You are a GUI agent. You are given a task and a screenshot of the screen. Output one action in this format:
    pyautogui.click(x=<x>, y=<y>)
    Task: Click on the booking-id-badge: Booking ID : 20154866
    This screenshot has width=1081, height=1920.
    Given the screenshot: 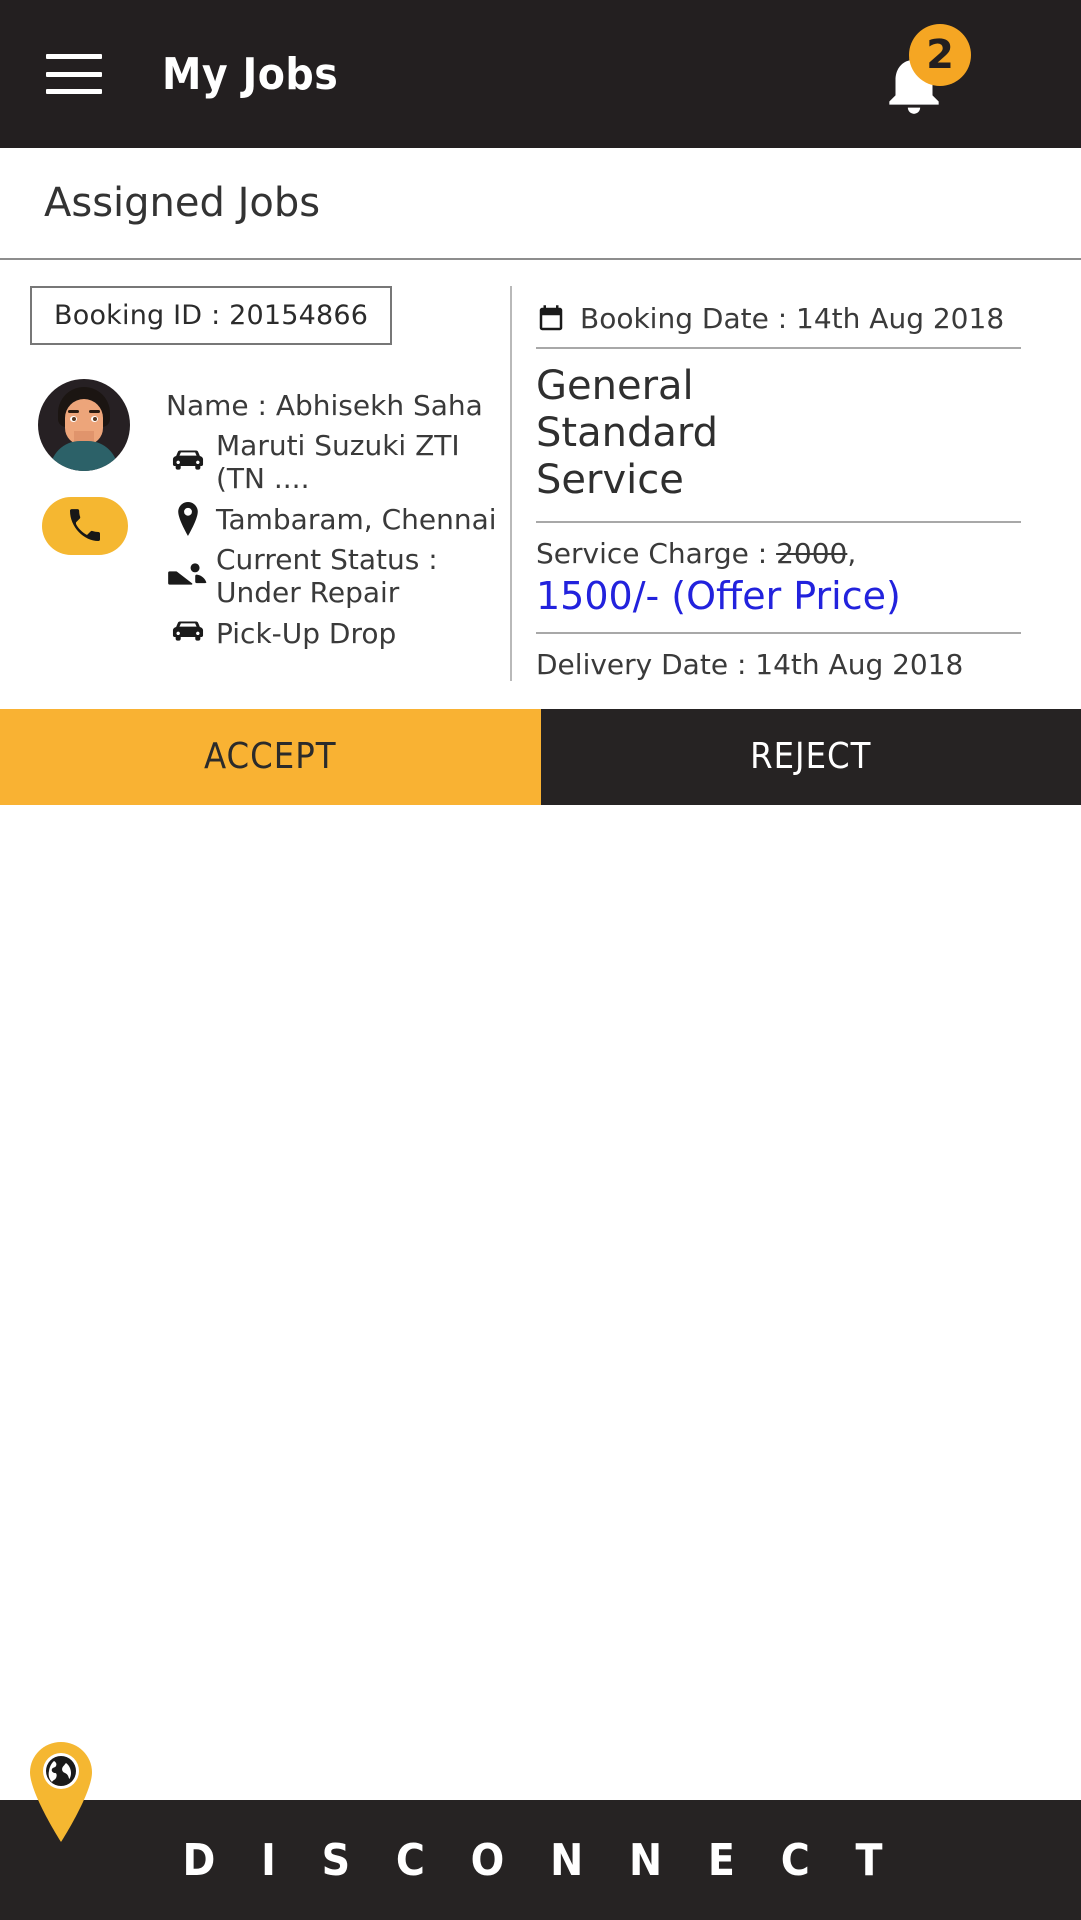 What is the action you would take?
    pyautogui.click(x=211, y=315)
    